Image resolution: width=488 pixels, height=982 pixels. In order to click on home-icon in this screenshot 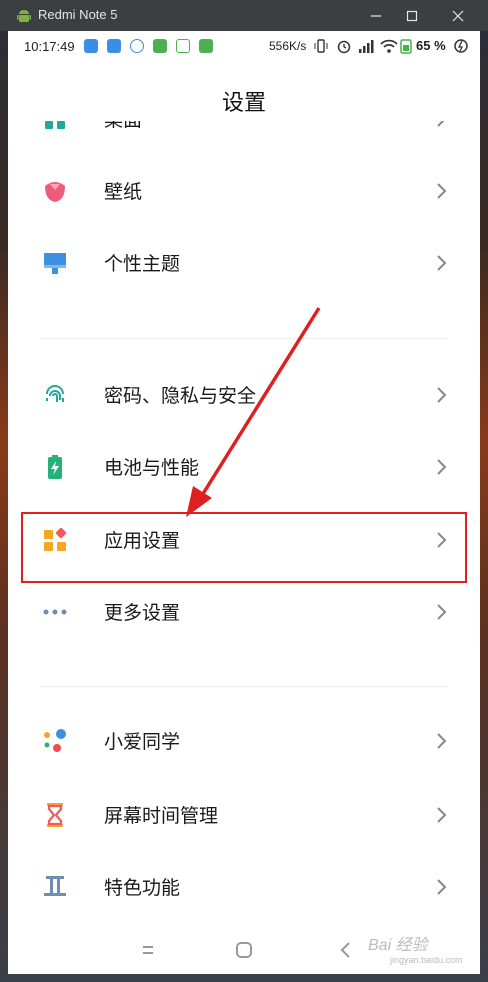, I will do `click(244, 950)`.